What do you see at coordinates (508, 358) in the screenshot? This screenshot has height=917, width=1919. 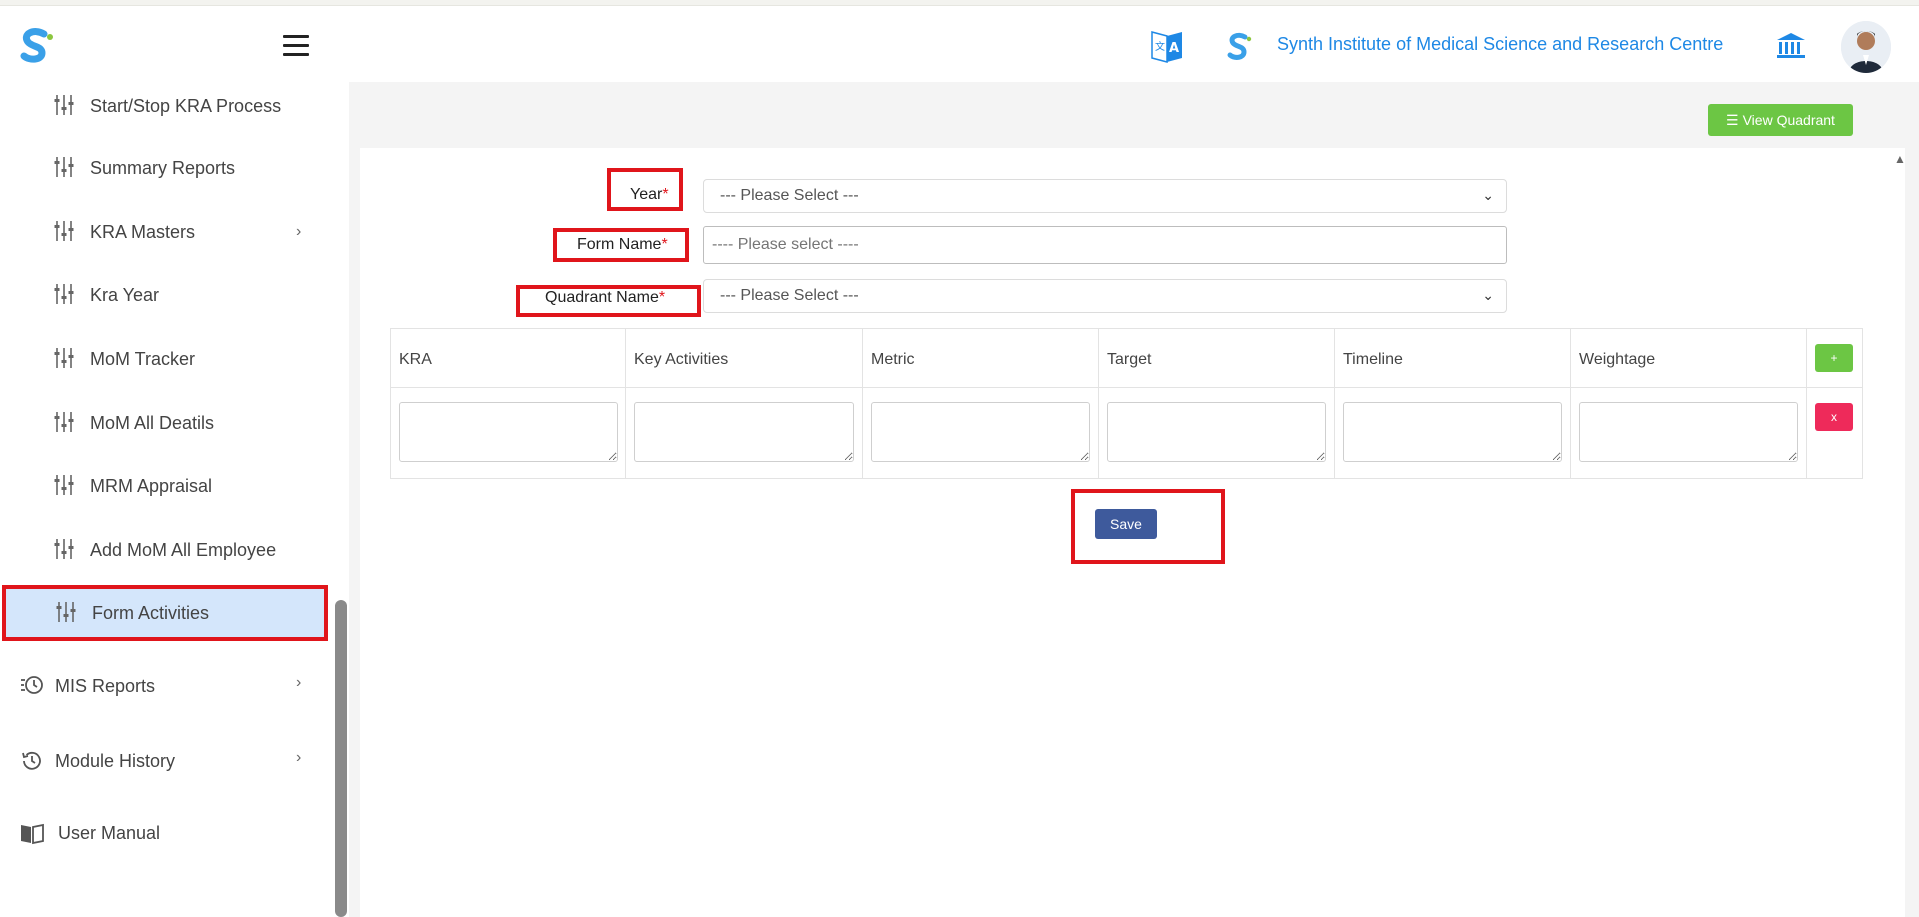 I see `column-header-kra: KRA` at bounding box center [508, 358].